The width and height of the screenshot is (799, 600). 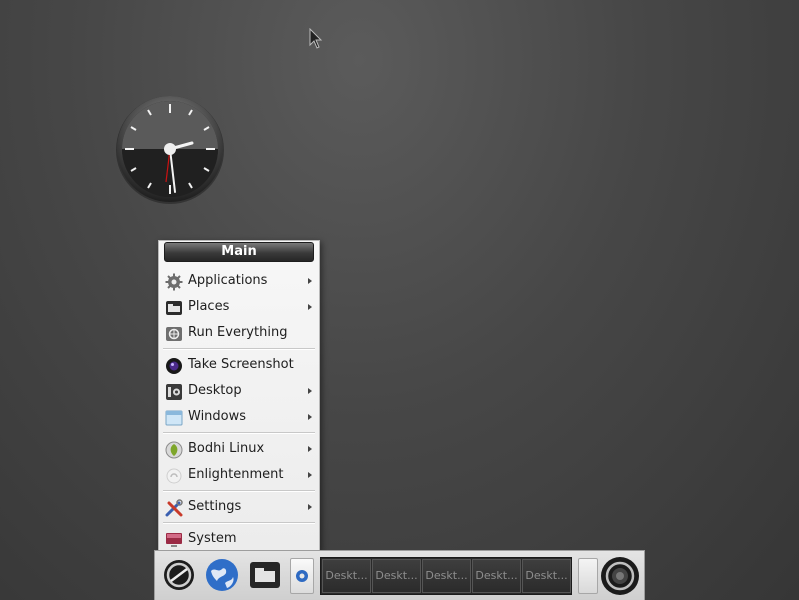 I want to click on start-menu-icon, so click(x=179, y=575).